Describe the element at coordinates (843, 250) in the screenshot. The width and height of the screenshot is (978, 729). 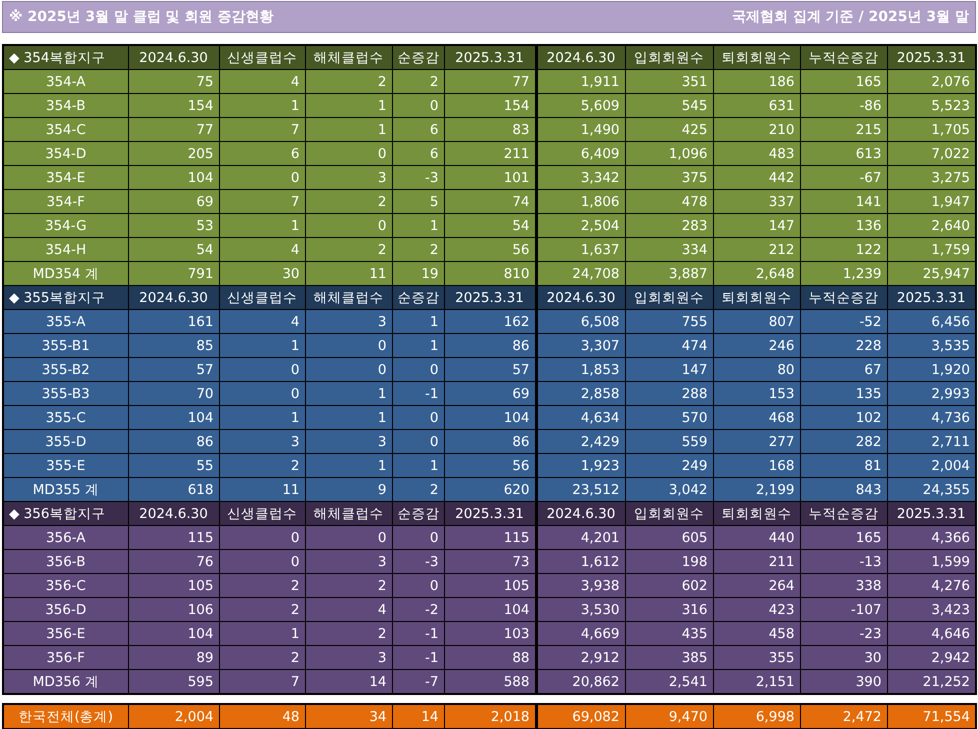
I see `table-cell: 122` at that location.